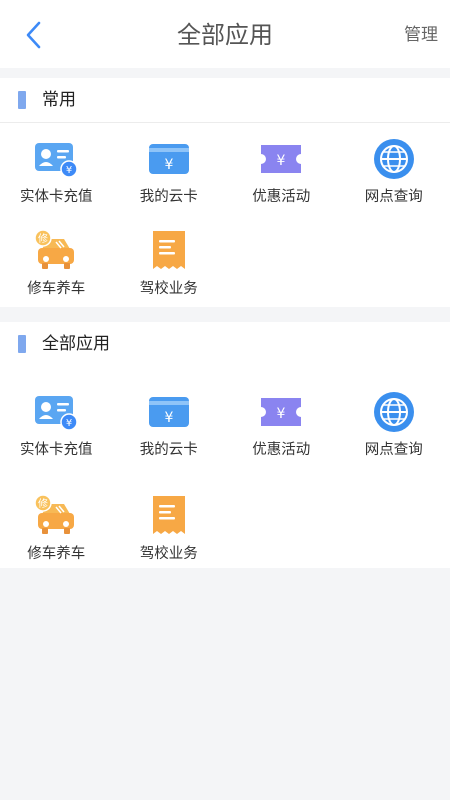 This screenshot has height=800, width=450. What do you see at coordinates (225, 344) in the screenshot?
I see `section-header: 全部应用` at bounding box center [225, 344].